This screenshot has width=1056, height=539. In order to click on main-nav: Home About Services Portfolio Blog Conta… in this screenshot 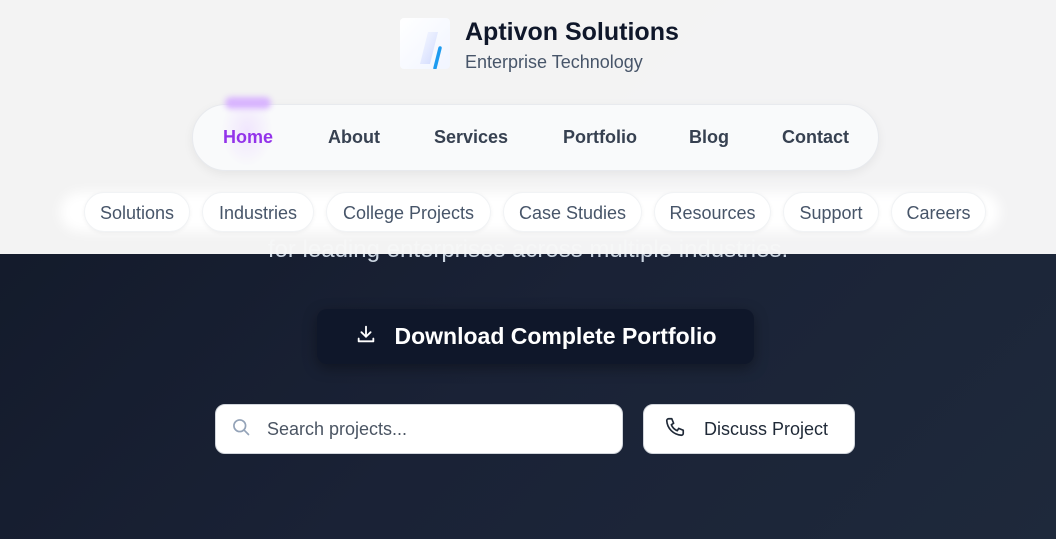, I will do `click(535, 134)`.